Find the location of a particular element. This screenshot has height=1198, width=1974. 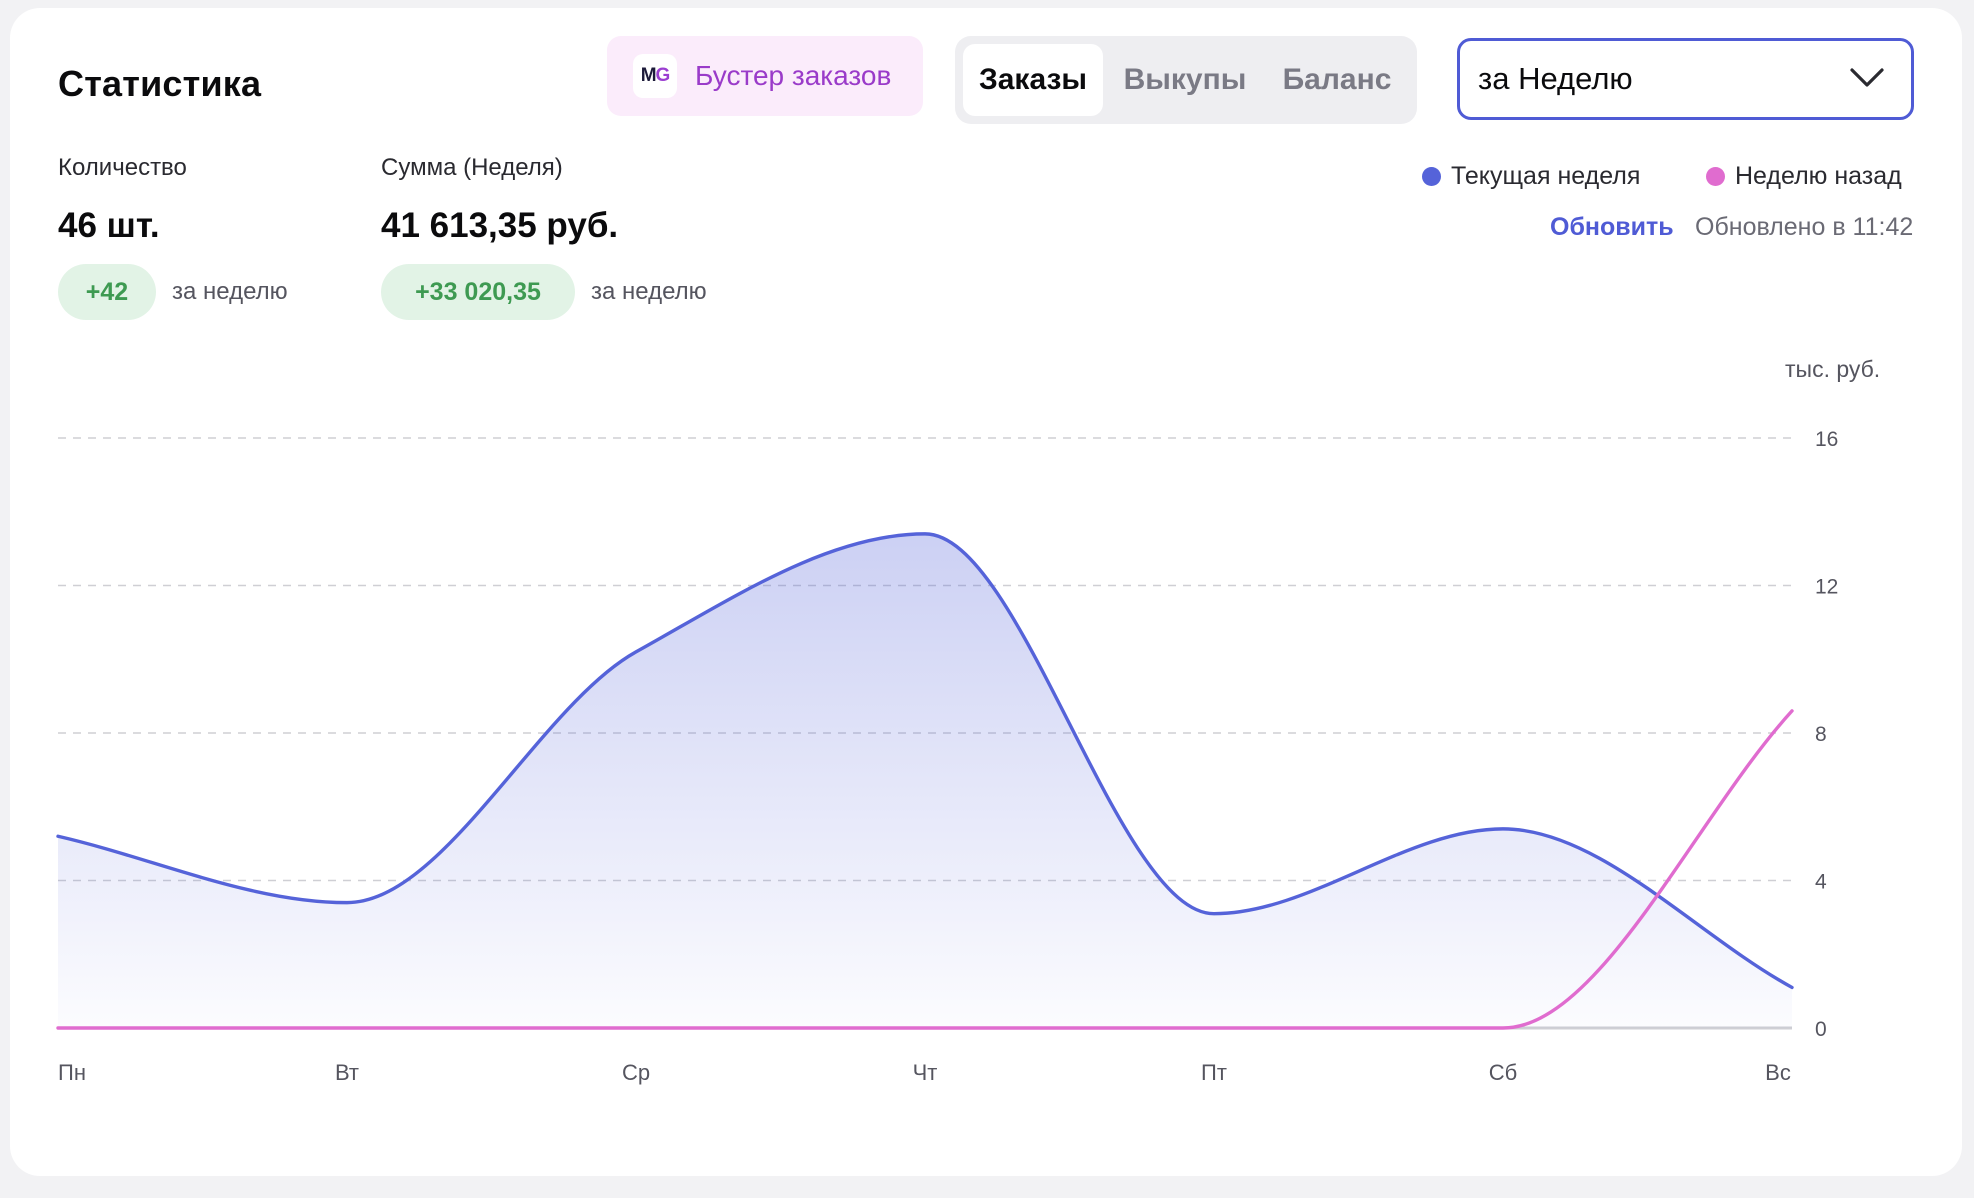

x-tick-label: Сб is located at coordinates (1503, 1072).